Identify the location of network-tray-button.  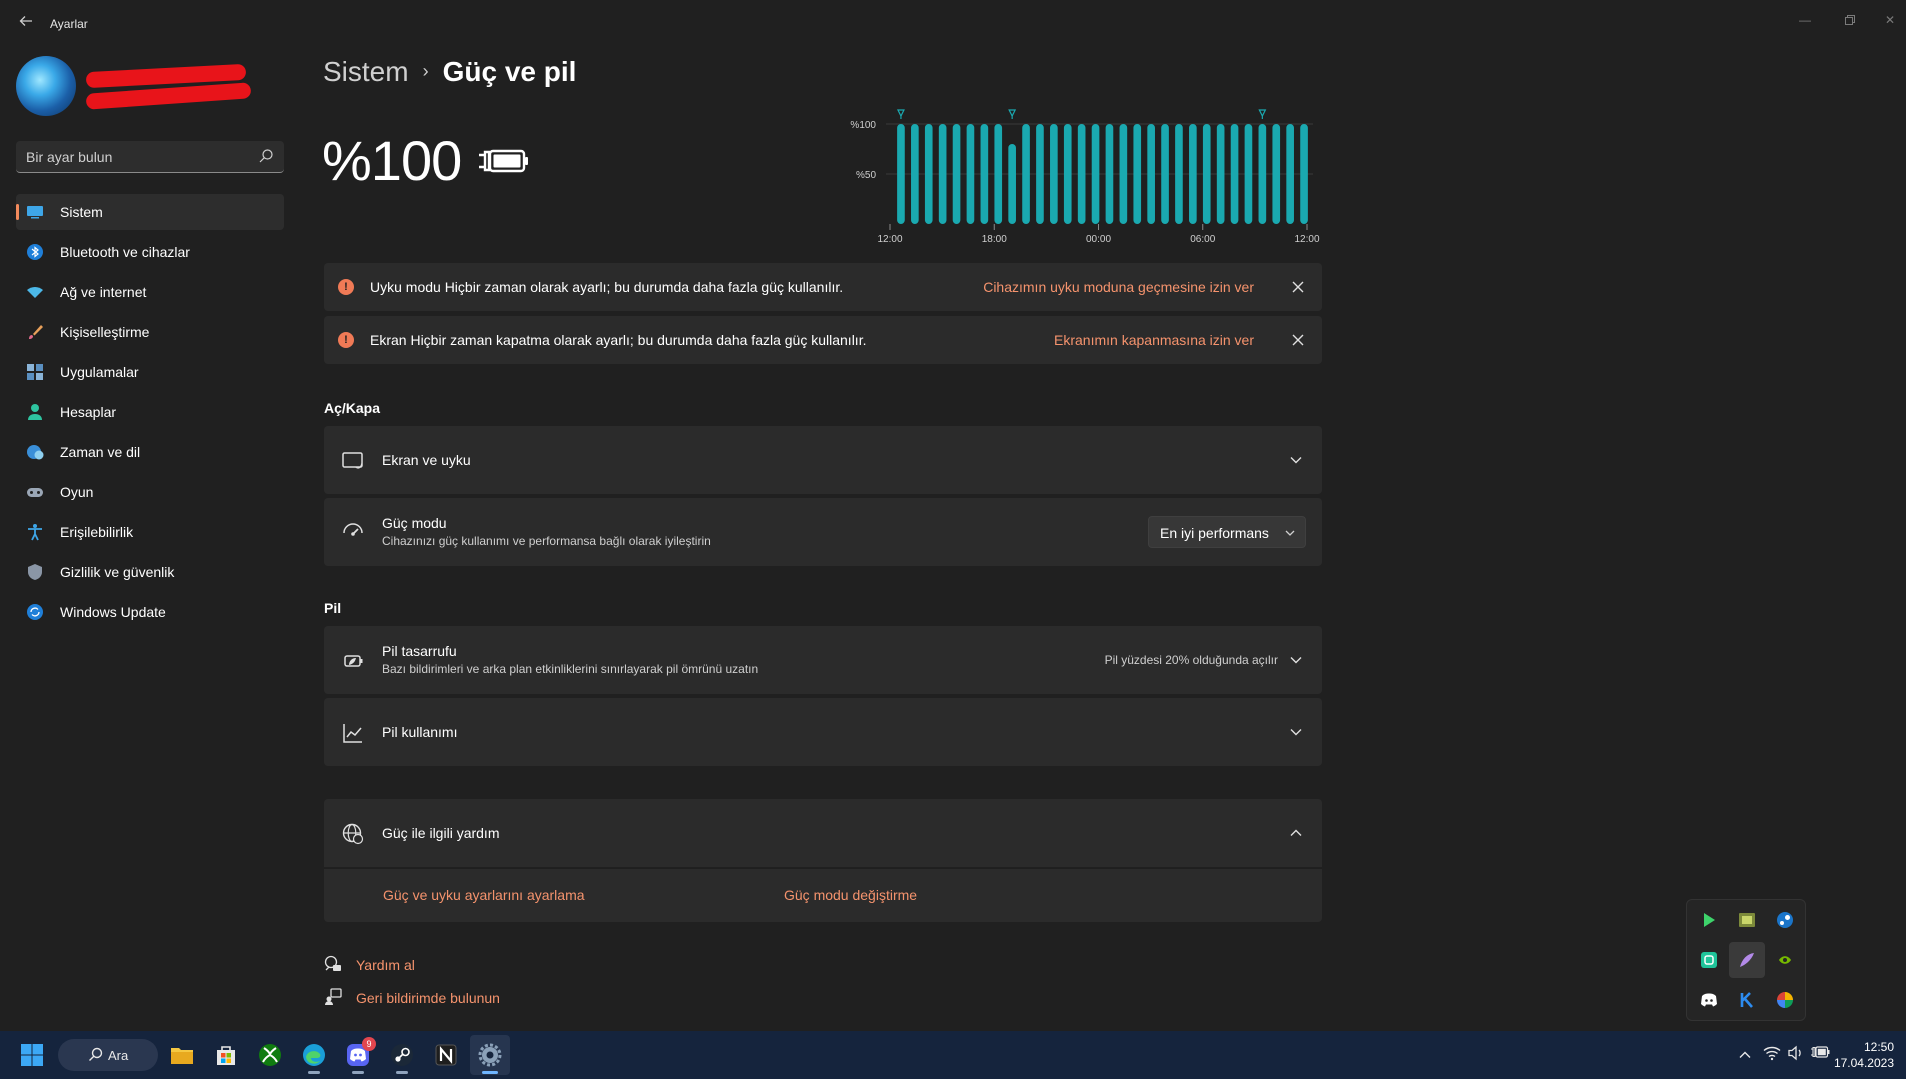
(1772, 1055).